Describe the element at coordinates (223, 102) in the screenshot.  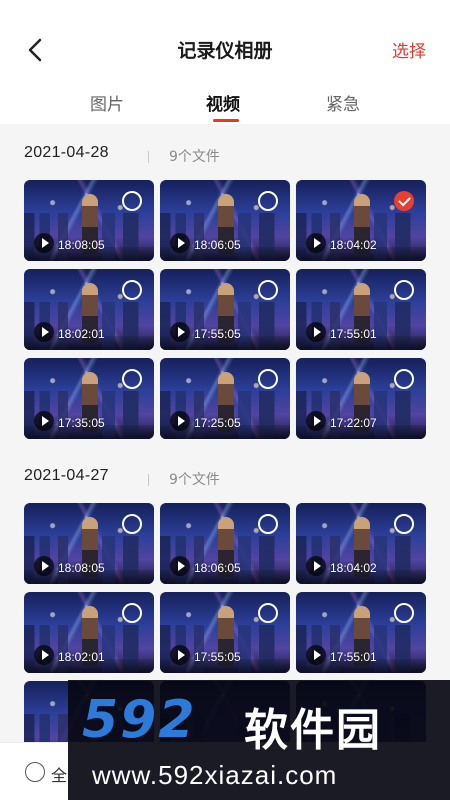
I see `tab-videos: 视频` at that location.